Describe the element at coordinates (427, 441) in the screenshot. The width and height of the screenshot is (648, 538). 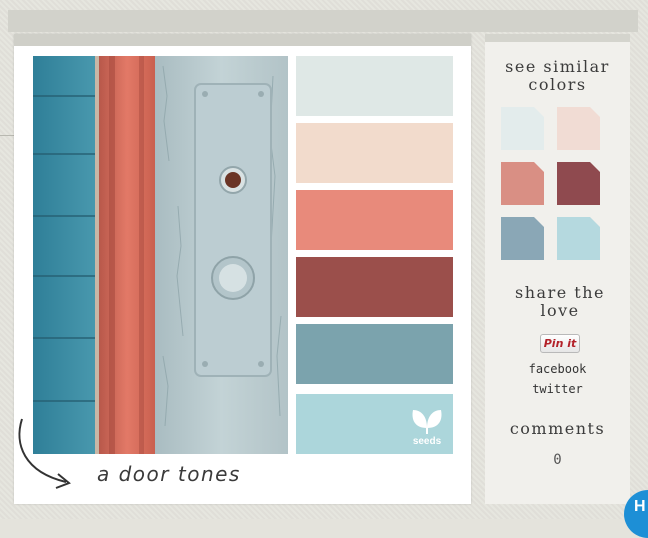
I see `seeds-logo-text: seeds` at that location.